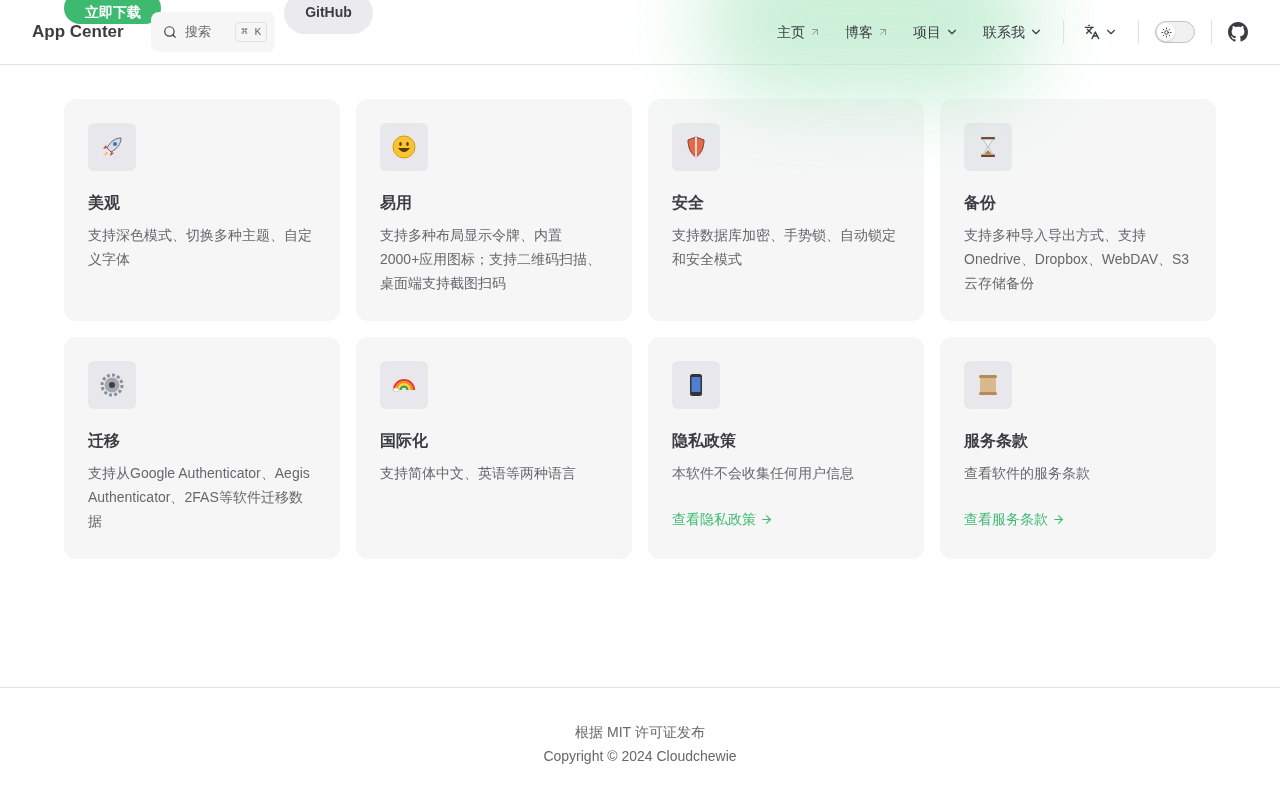 This screenshot has height=800, width=1280. What do you see at coordinates (112, 385) in the screenshot?
I see `gear-icon` at bounding box center [112, 385].